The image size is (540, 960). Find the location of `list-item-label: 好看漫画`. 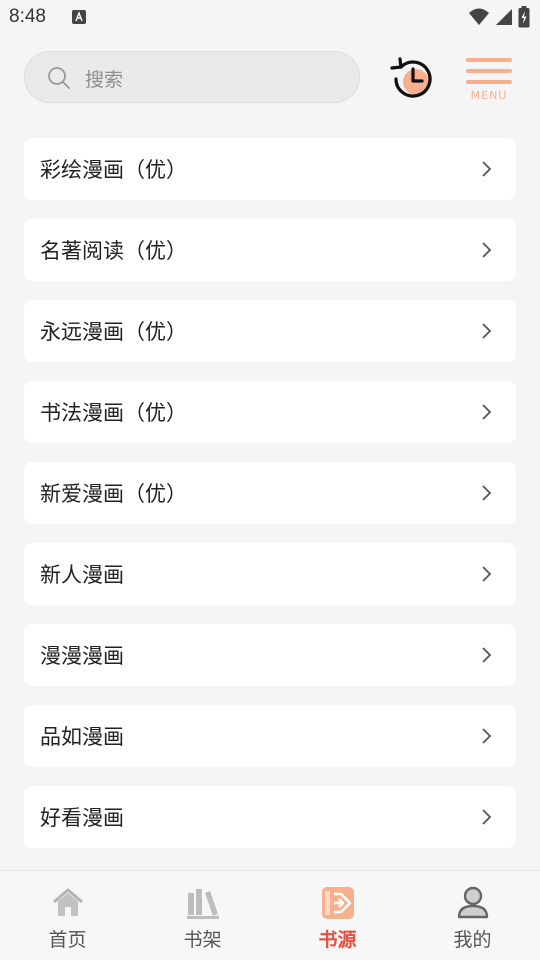

list-item-label: 好看漫画 is located at coordinates (82, 818).